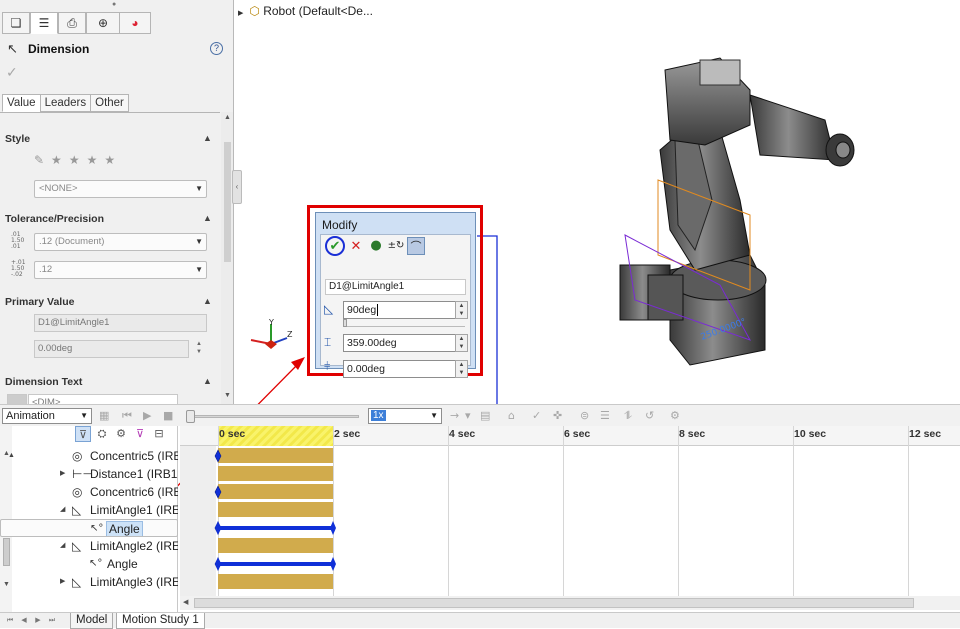 Image resolution: width=960 pixels, height=629 pixels. Describe the element at coordinates (511, 415) in the screenshot. I see `autokey-icon: ⌂` at that location.